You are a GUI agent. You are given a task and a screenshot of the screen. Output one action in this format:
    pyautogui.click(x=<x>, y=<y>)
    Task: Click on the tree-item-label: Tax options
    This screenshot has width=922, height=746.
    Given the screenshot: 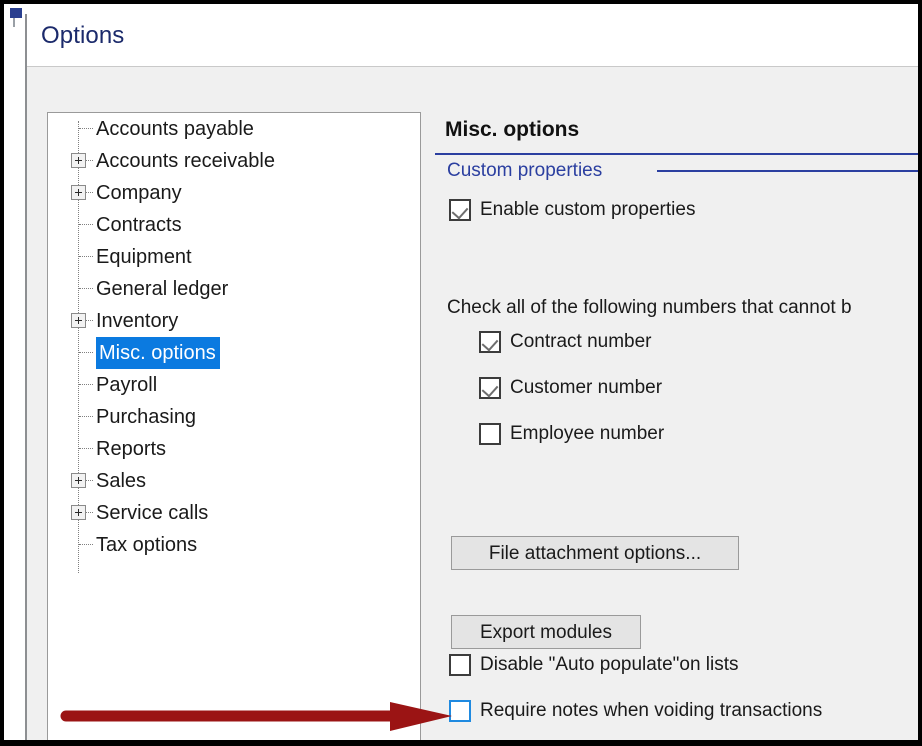 What is the action you would take?
    pyautogui.click(x=147, y=545)
    